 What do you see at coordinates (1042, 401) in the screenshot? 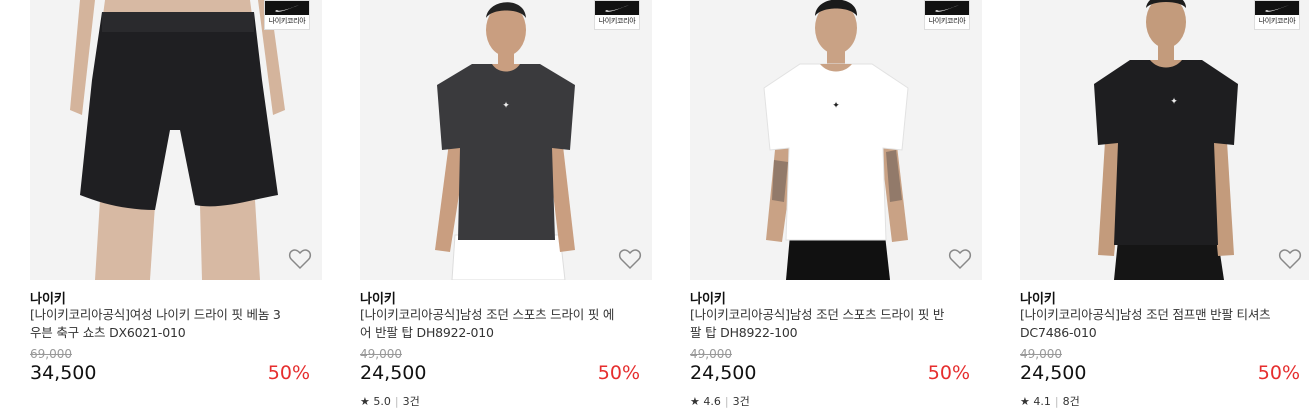
I see `rating-value: 4.1` at bounding box center [1042, 401].